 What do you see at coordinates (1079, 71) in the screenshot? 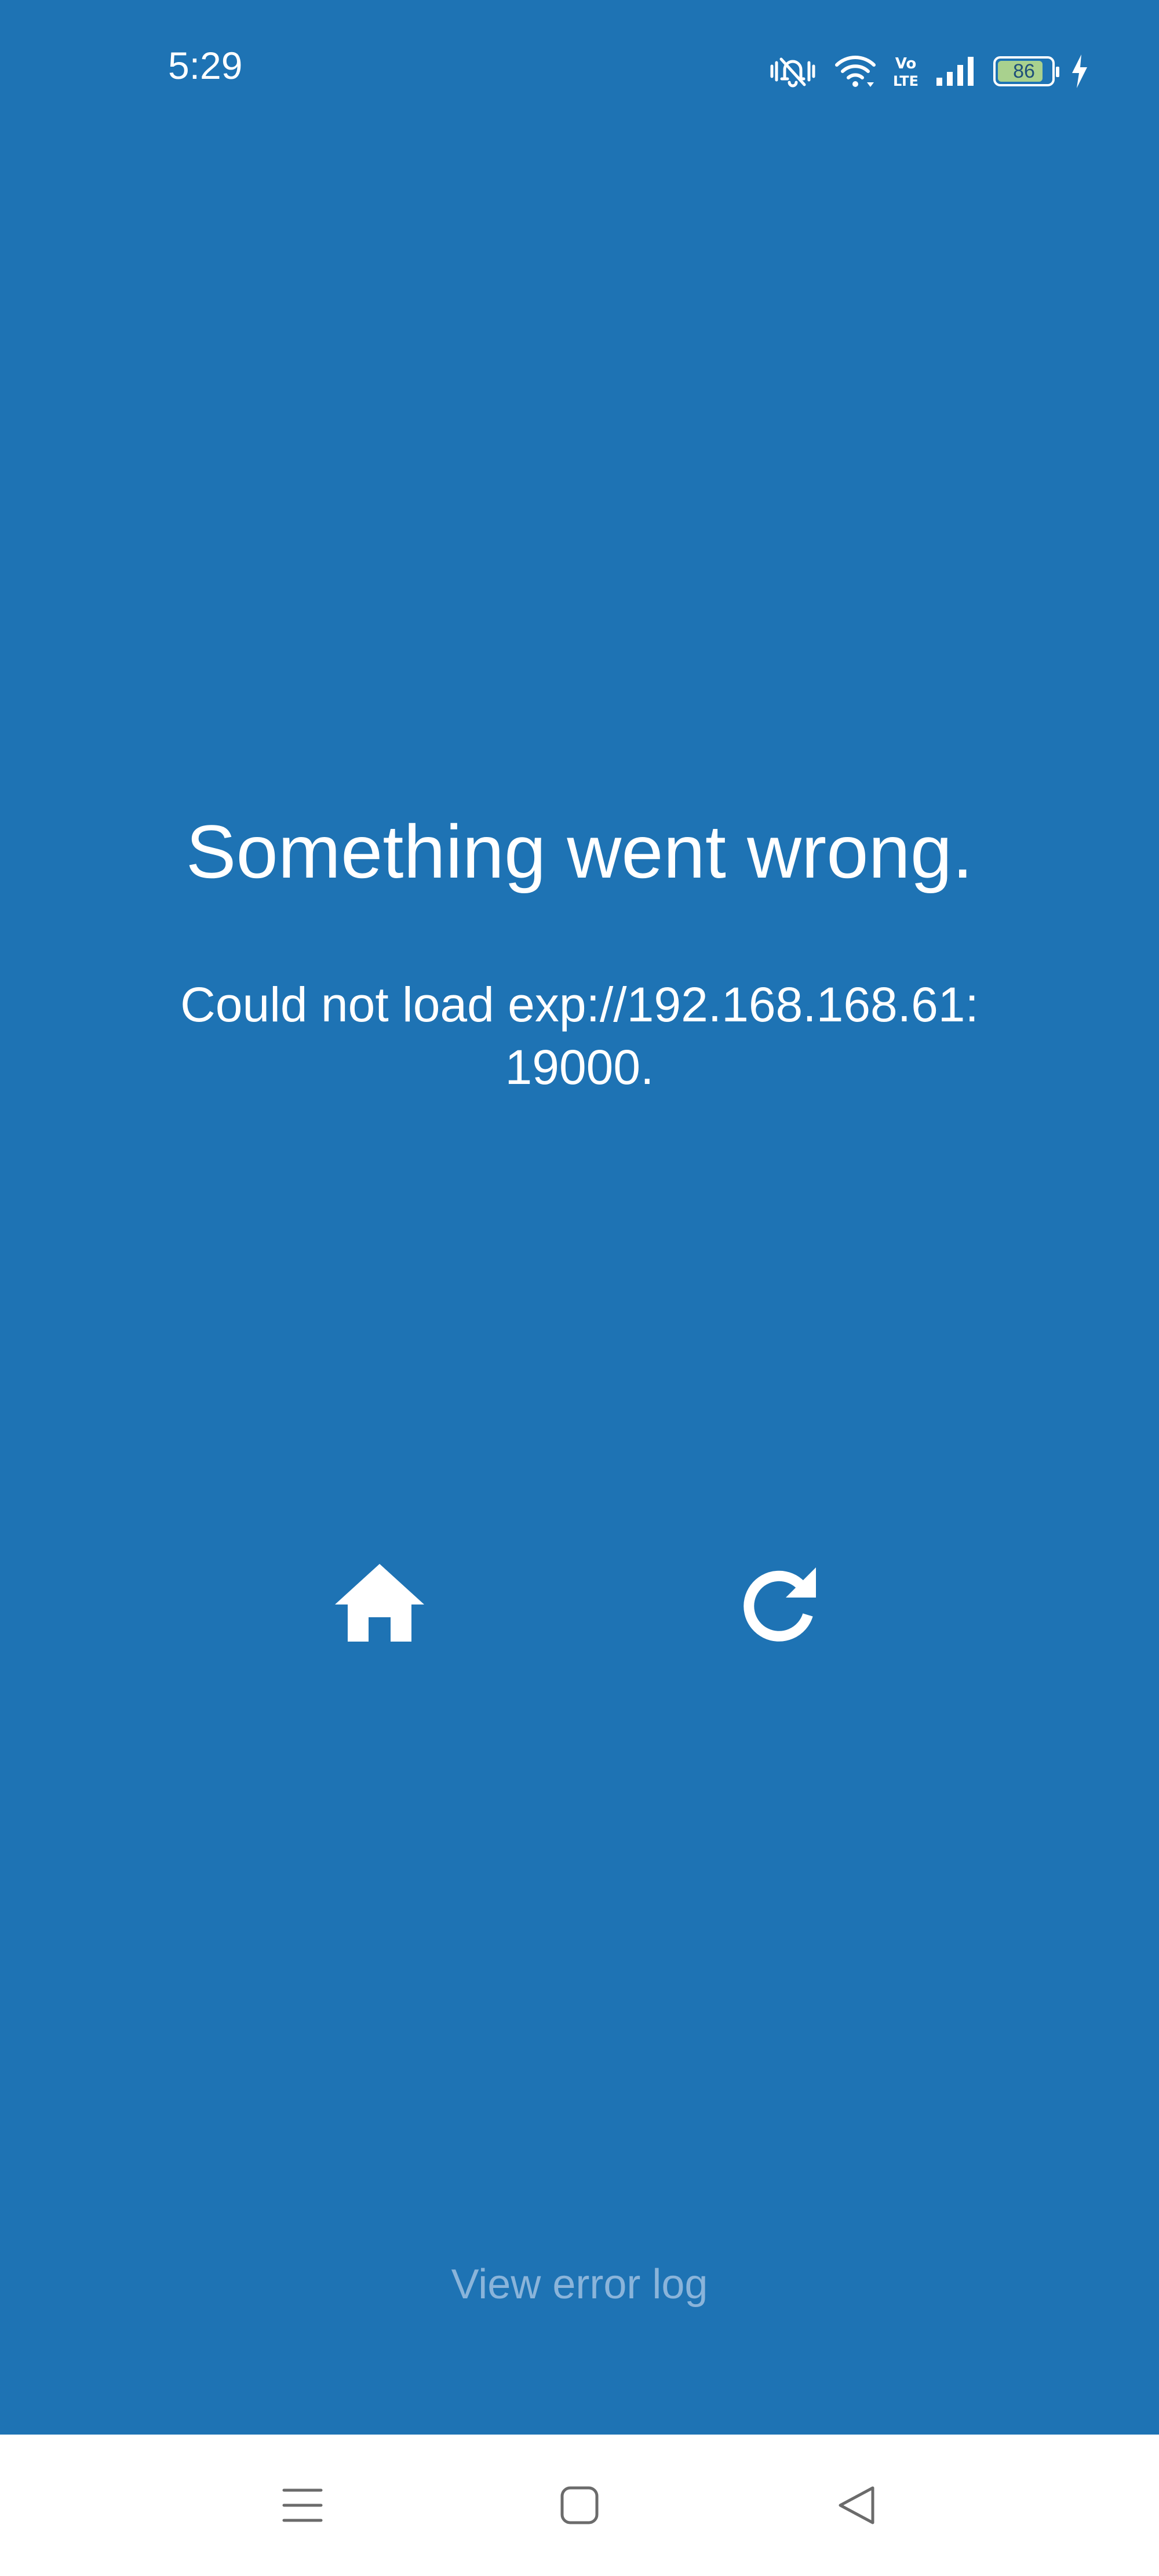
I see `charging-icon` at bounding box center [1079, 71].